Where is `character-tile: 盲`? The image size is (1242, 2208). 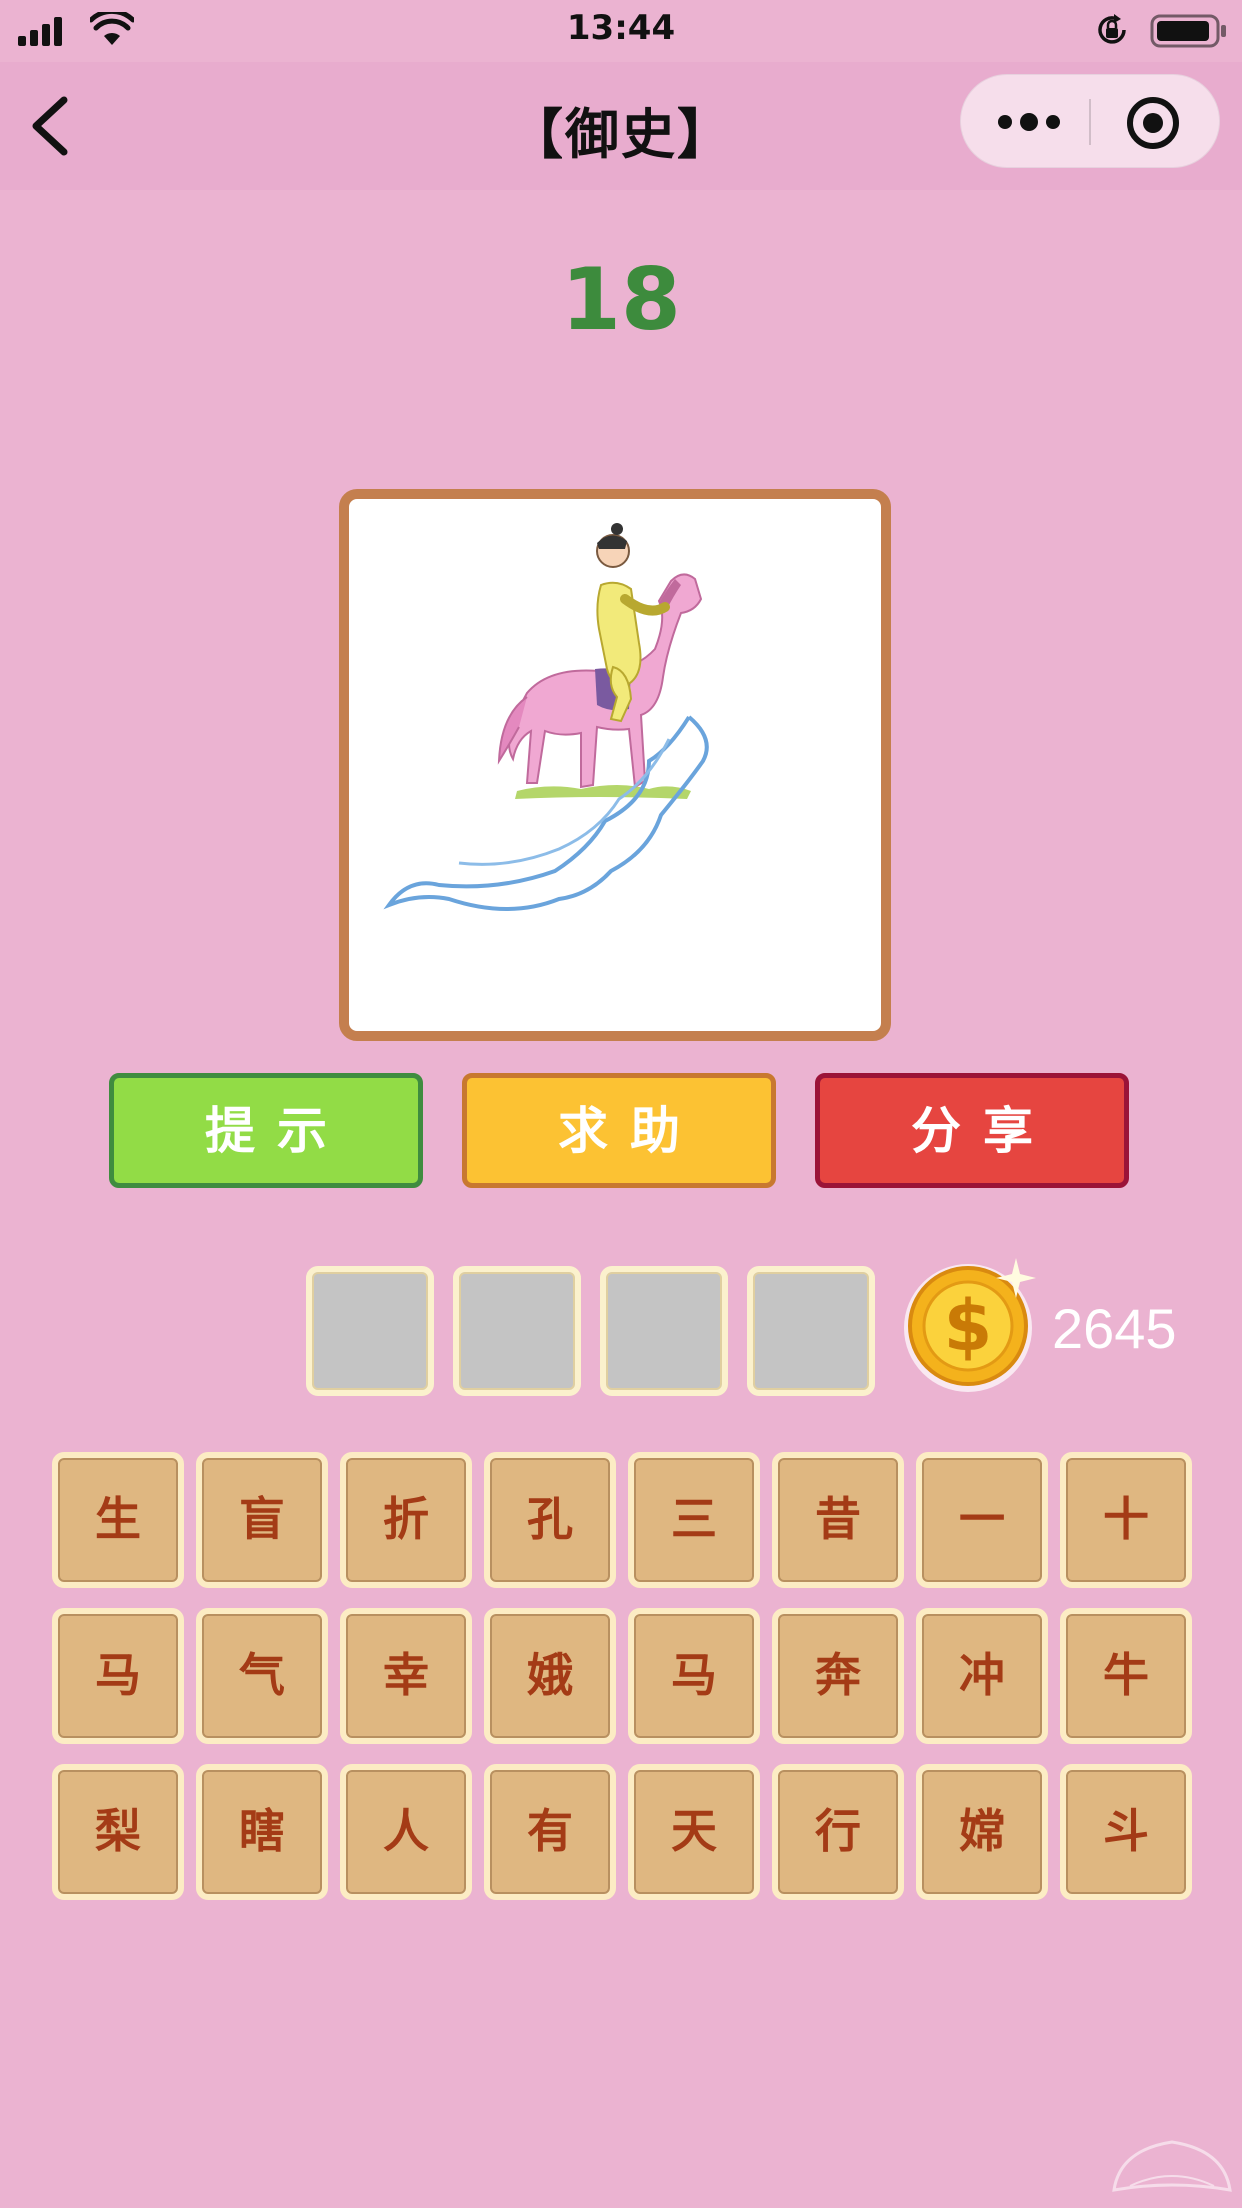 character-tile: 盲 is located at coordinates (262, 1520).